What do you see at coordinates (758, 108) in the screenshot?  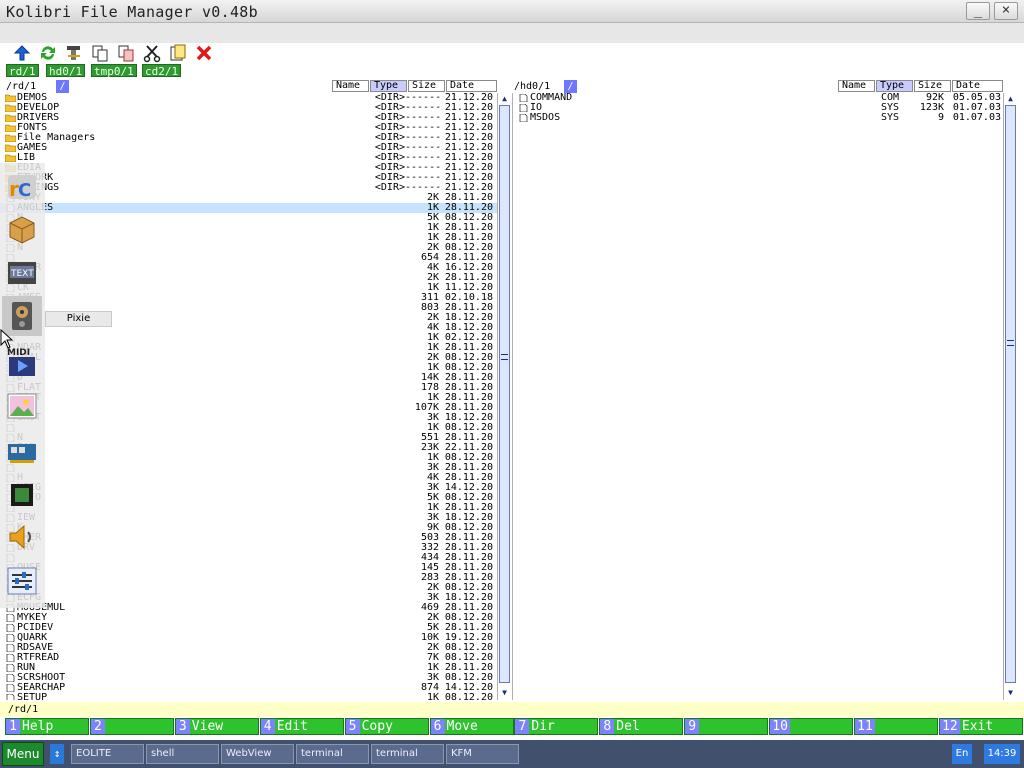 I see `file-row: IO SYS 123K 01.07.03` at bounding box center [758, 108].